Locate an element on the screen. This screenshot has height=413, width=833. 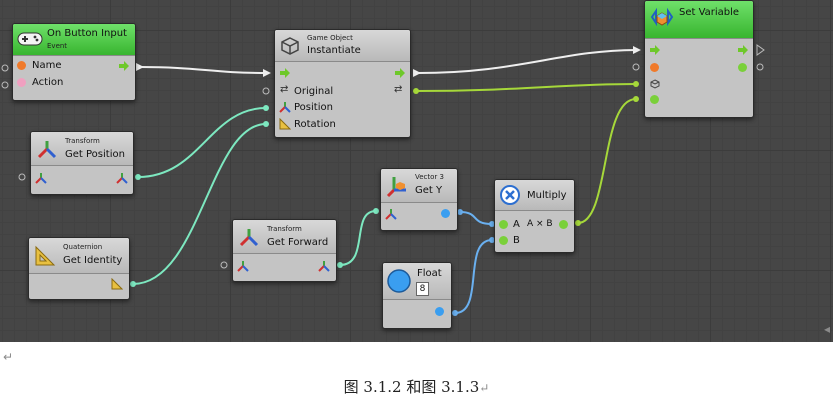
enum-port-icon is located at coordinates (21, 82).